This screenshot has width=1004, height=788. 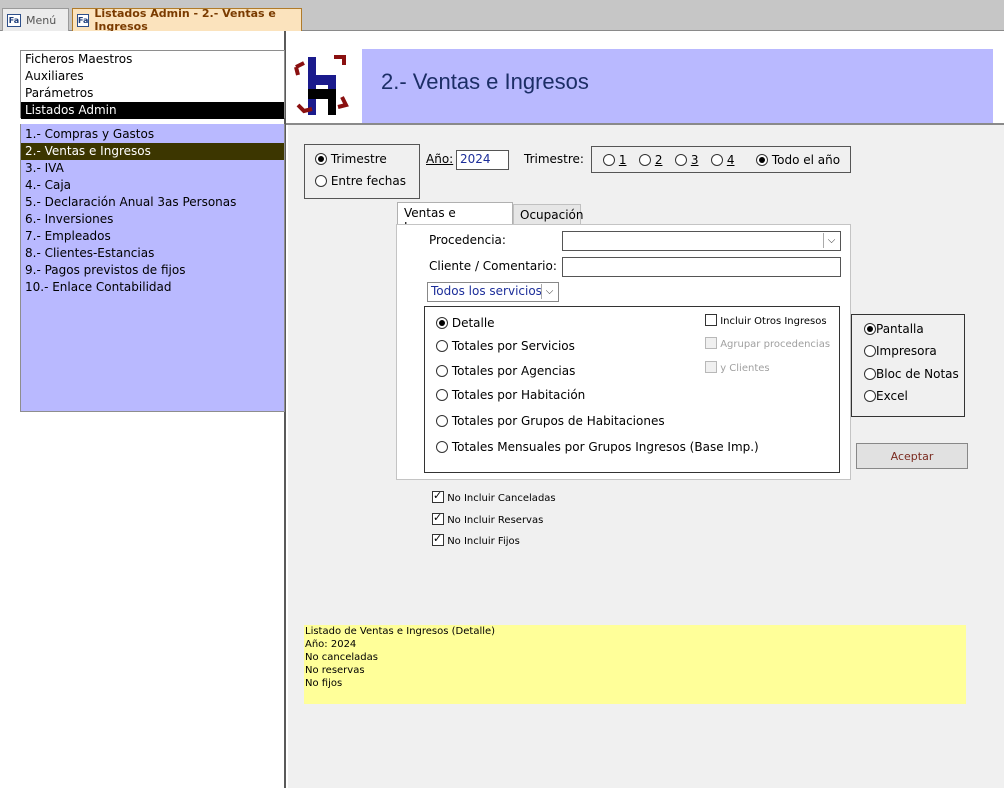 I want to click on output-bloc-radio, so click(x=870, y=374).